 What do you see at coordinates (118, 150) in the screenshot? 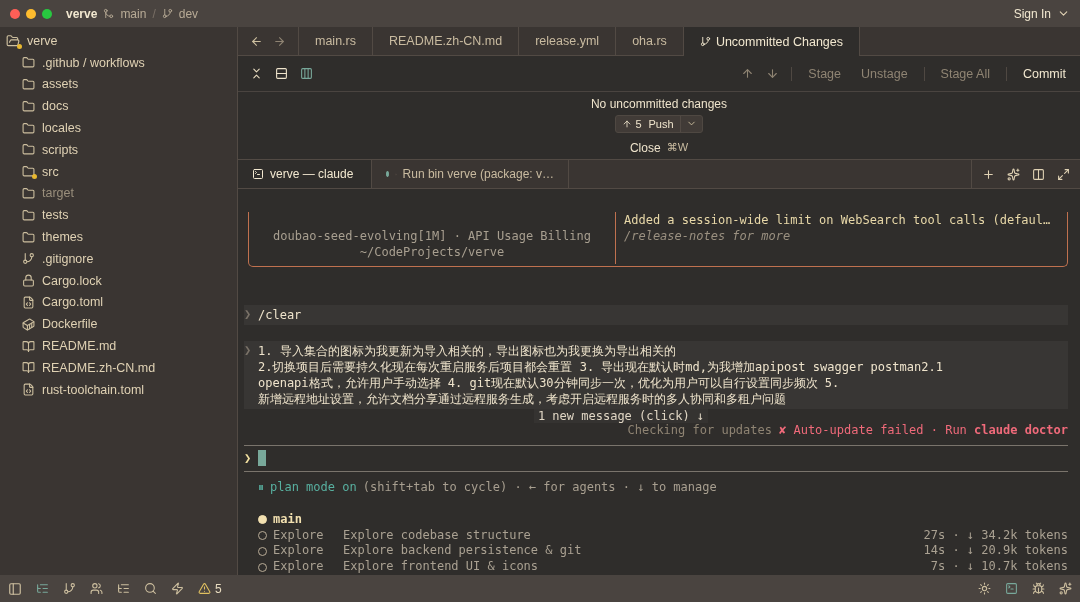
I see `tree-item: scripts` at bounding box center [118, 150].